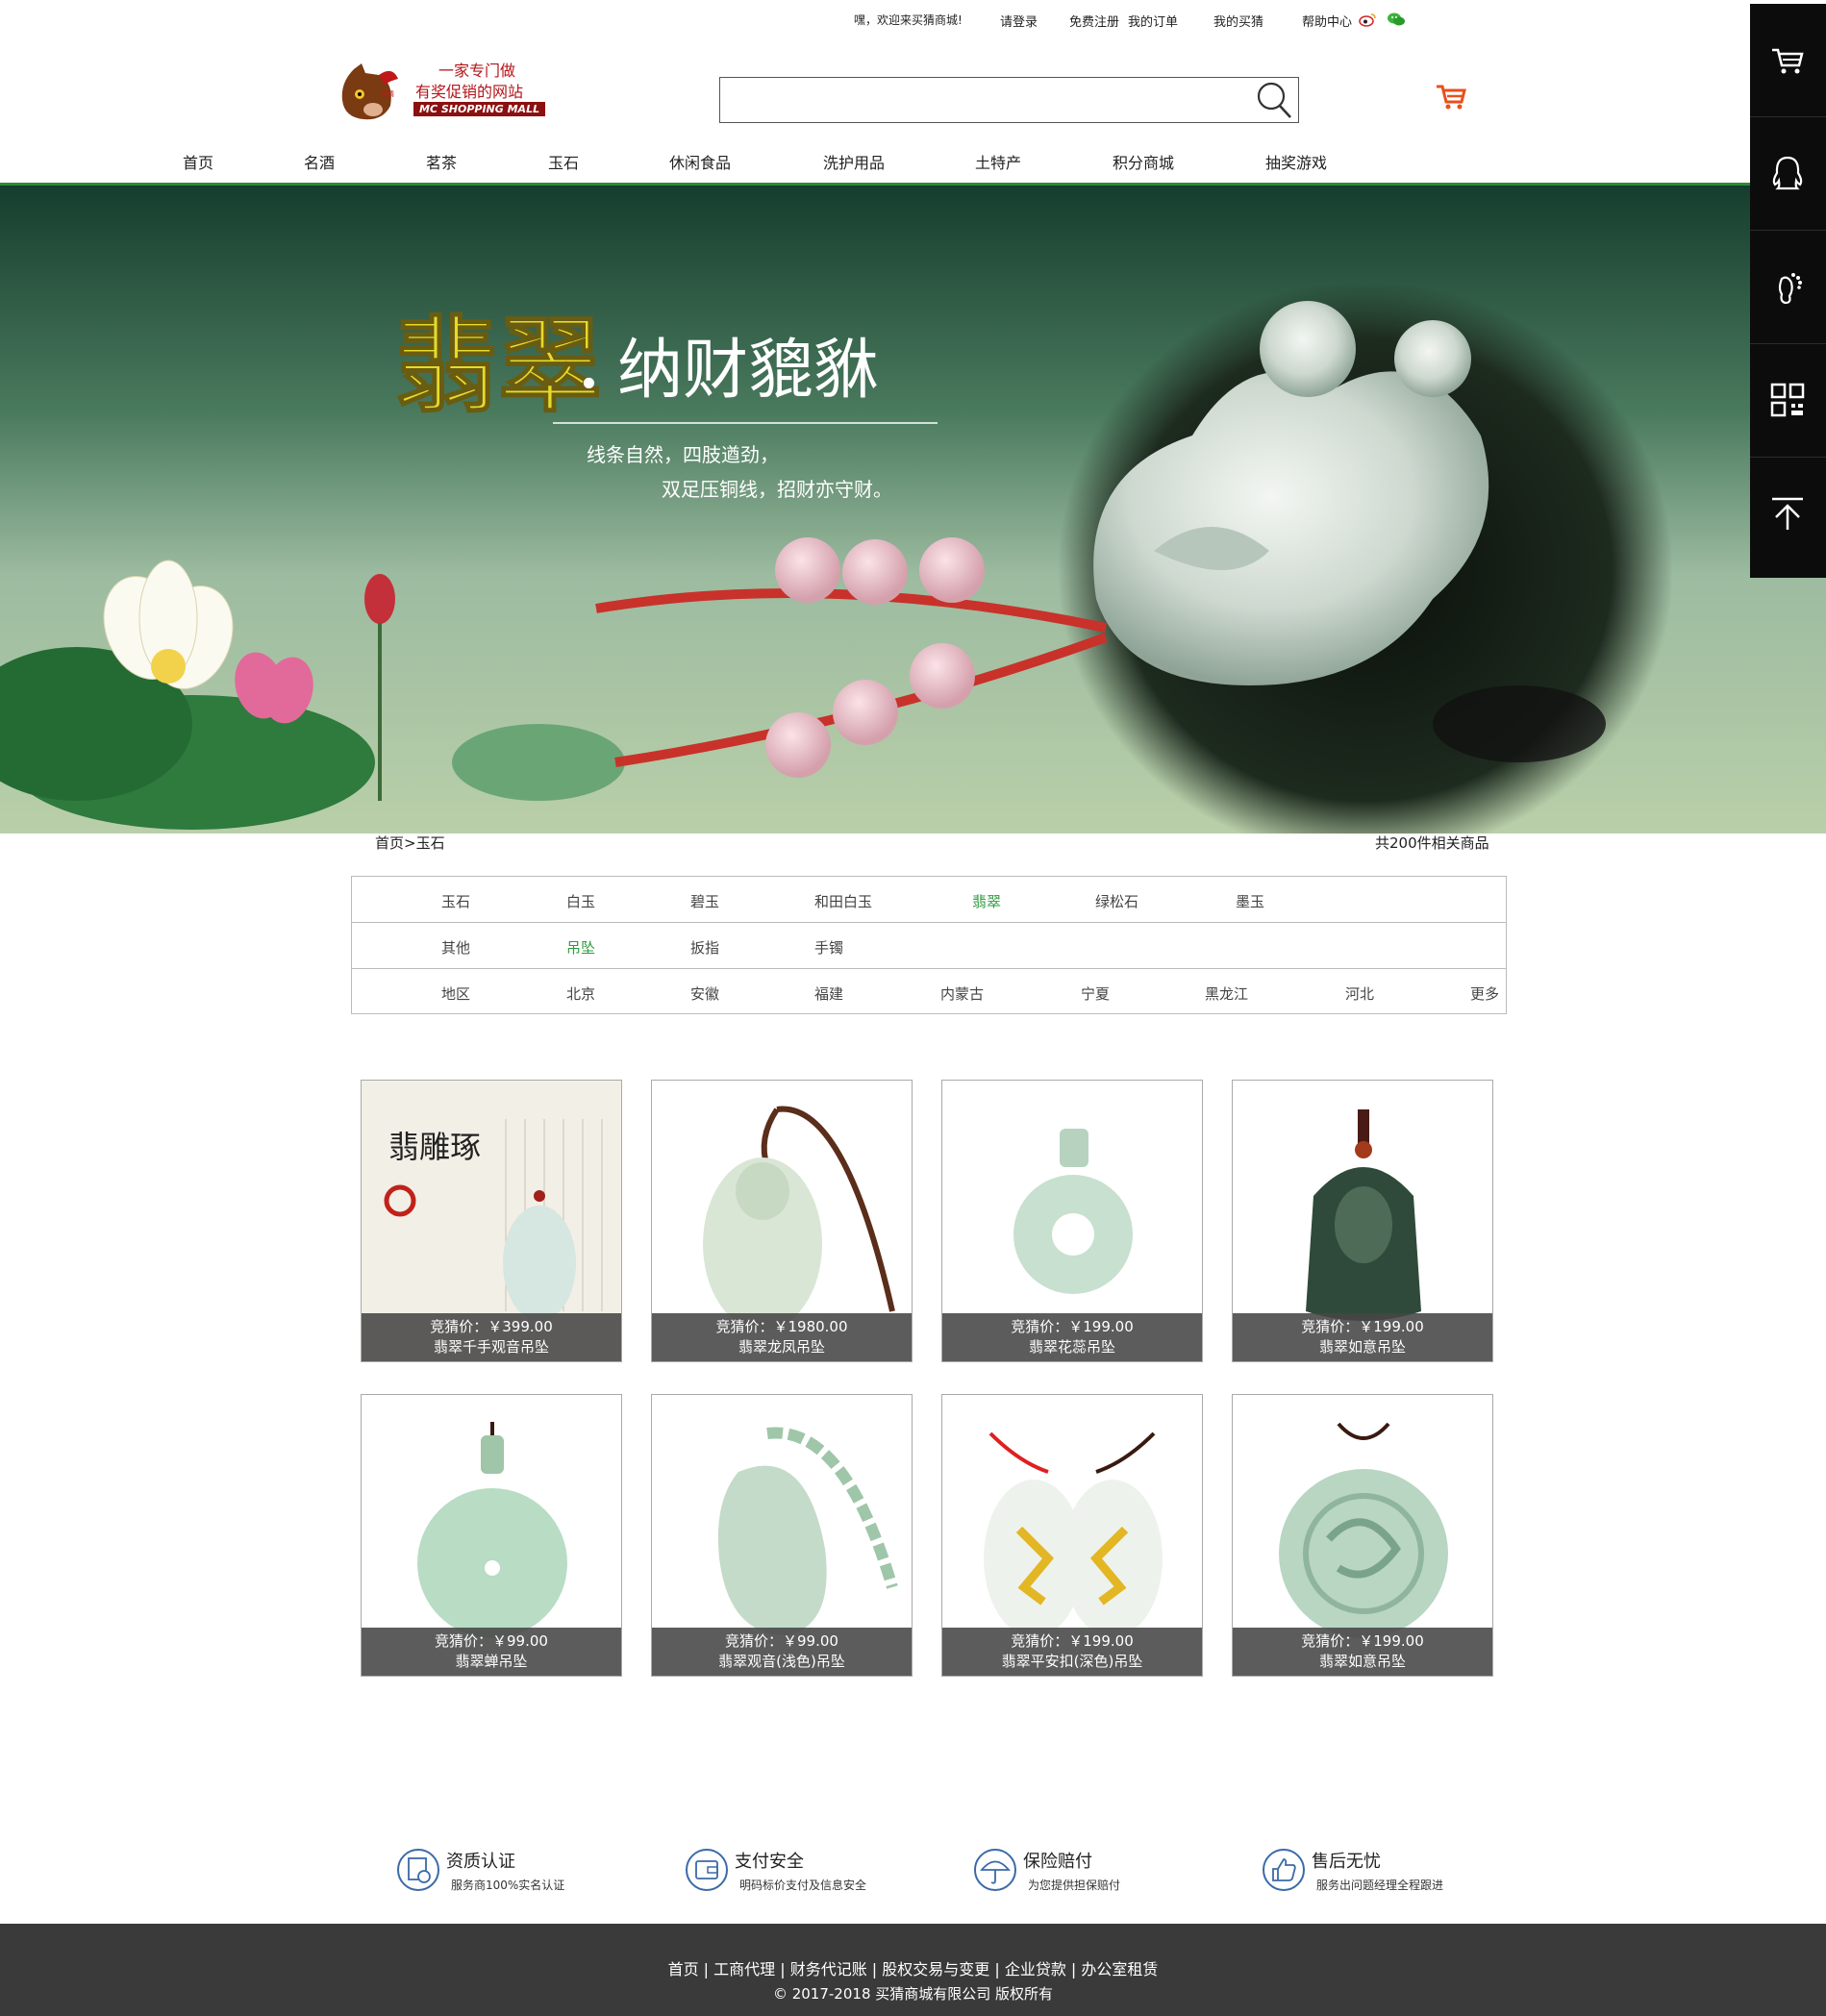  Describe the element at coordinates (707, 1870) in the screenshot. I see `wallet-icon` at that location.